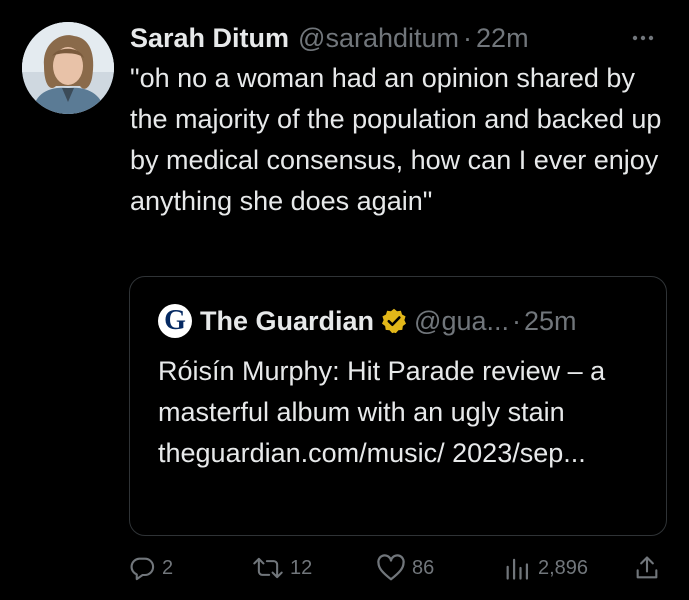 The height and width of the screenshot is (600, 689). Describe the element at coordinates (643, 38) in the screenshot. I see `more-horizontal-icon` at that location.